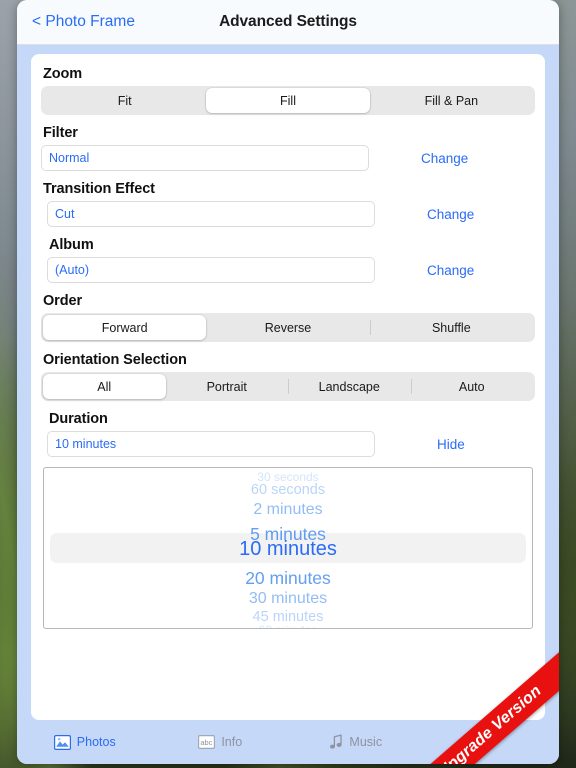  I want to click on duration-value-field: 10 minutes, so click(211, 444).